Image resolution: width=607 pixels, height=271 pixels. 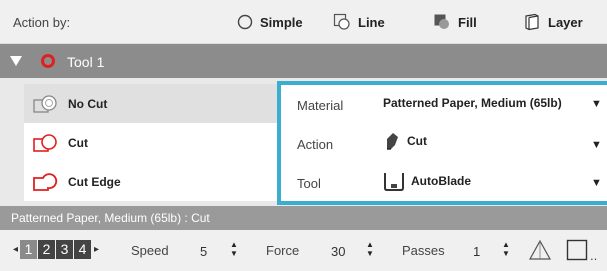 What do you see at coordinates (315, 144) in the screenshot?
I see `action-label: Action` at bounding box center [315, 144].